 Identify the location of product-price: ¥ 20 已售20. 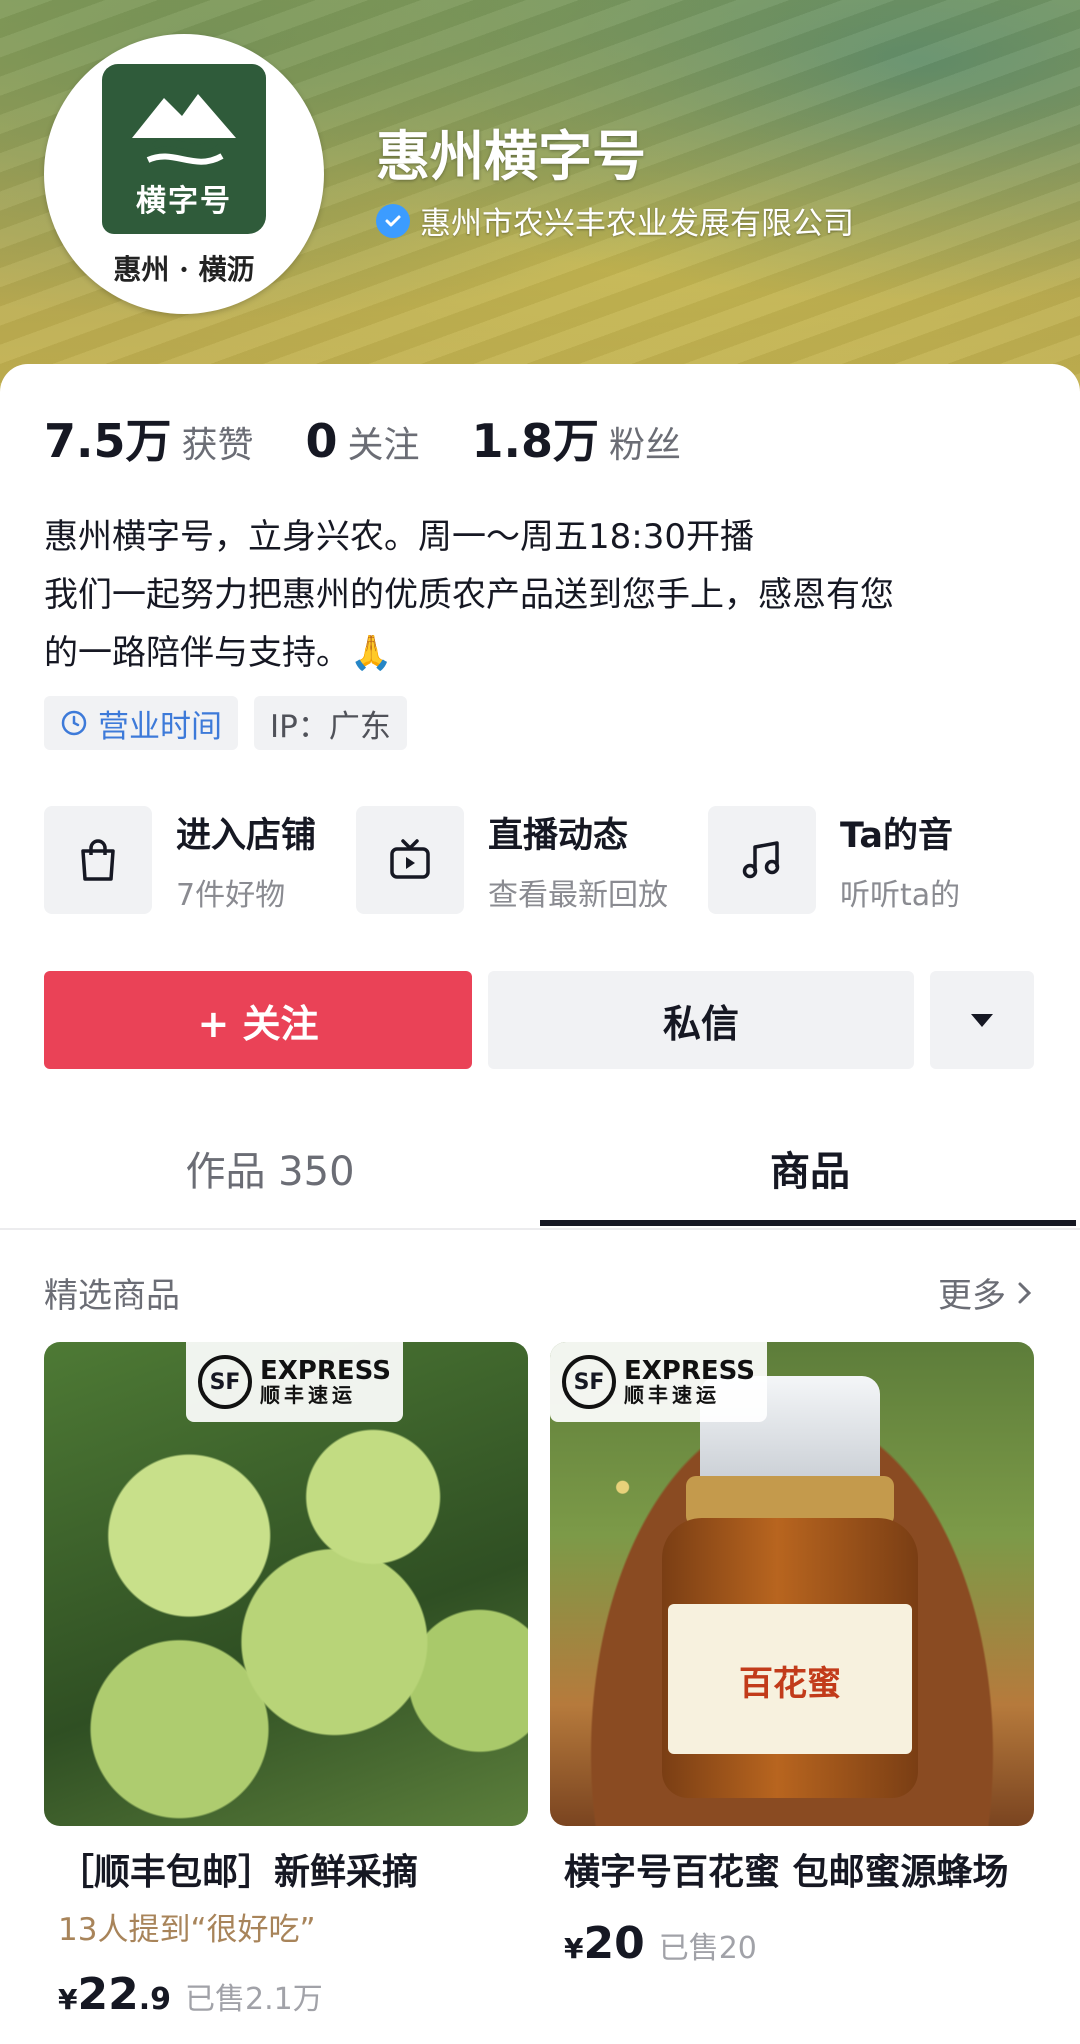
(792, 1943).